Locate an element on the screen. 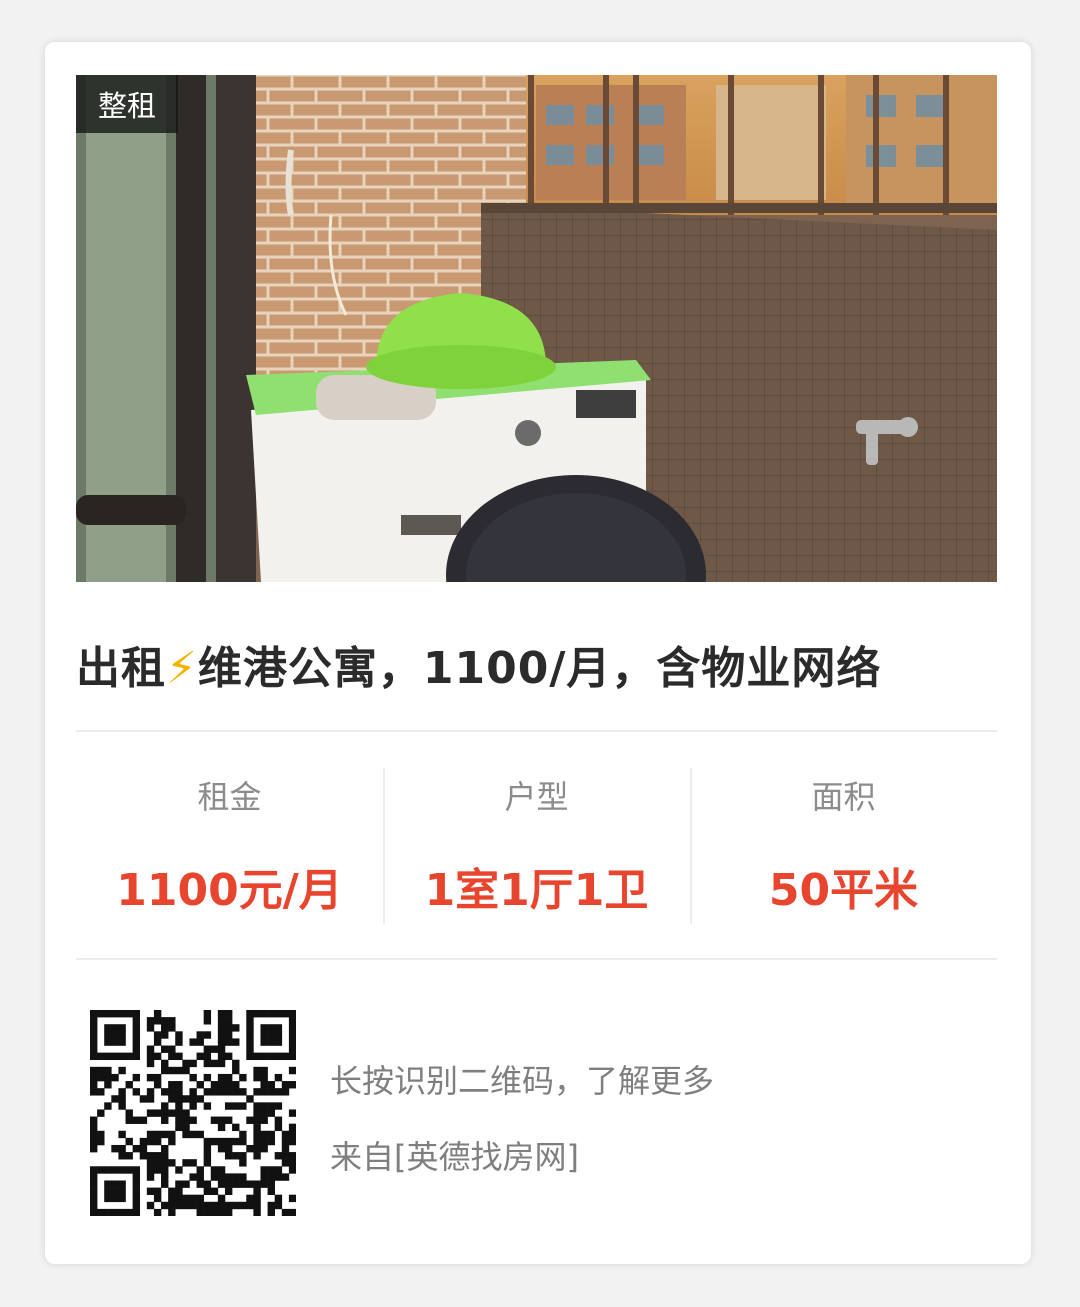 The width and height of the screenshot is (1080, 1307). lightning-icon: ⚡ is located at coordinates (182, 668).